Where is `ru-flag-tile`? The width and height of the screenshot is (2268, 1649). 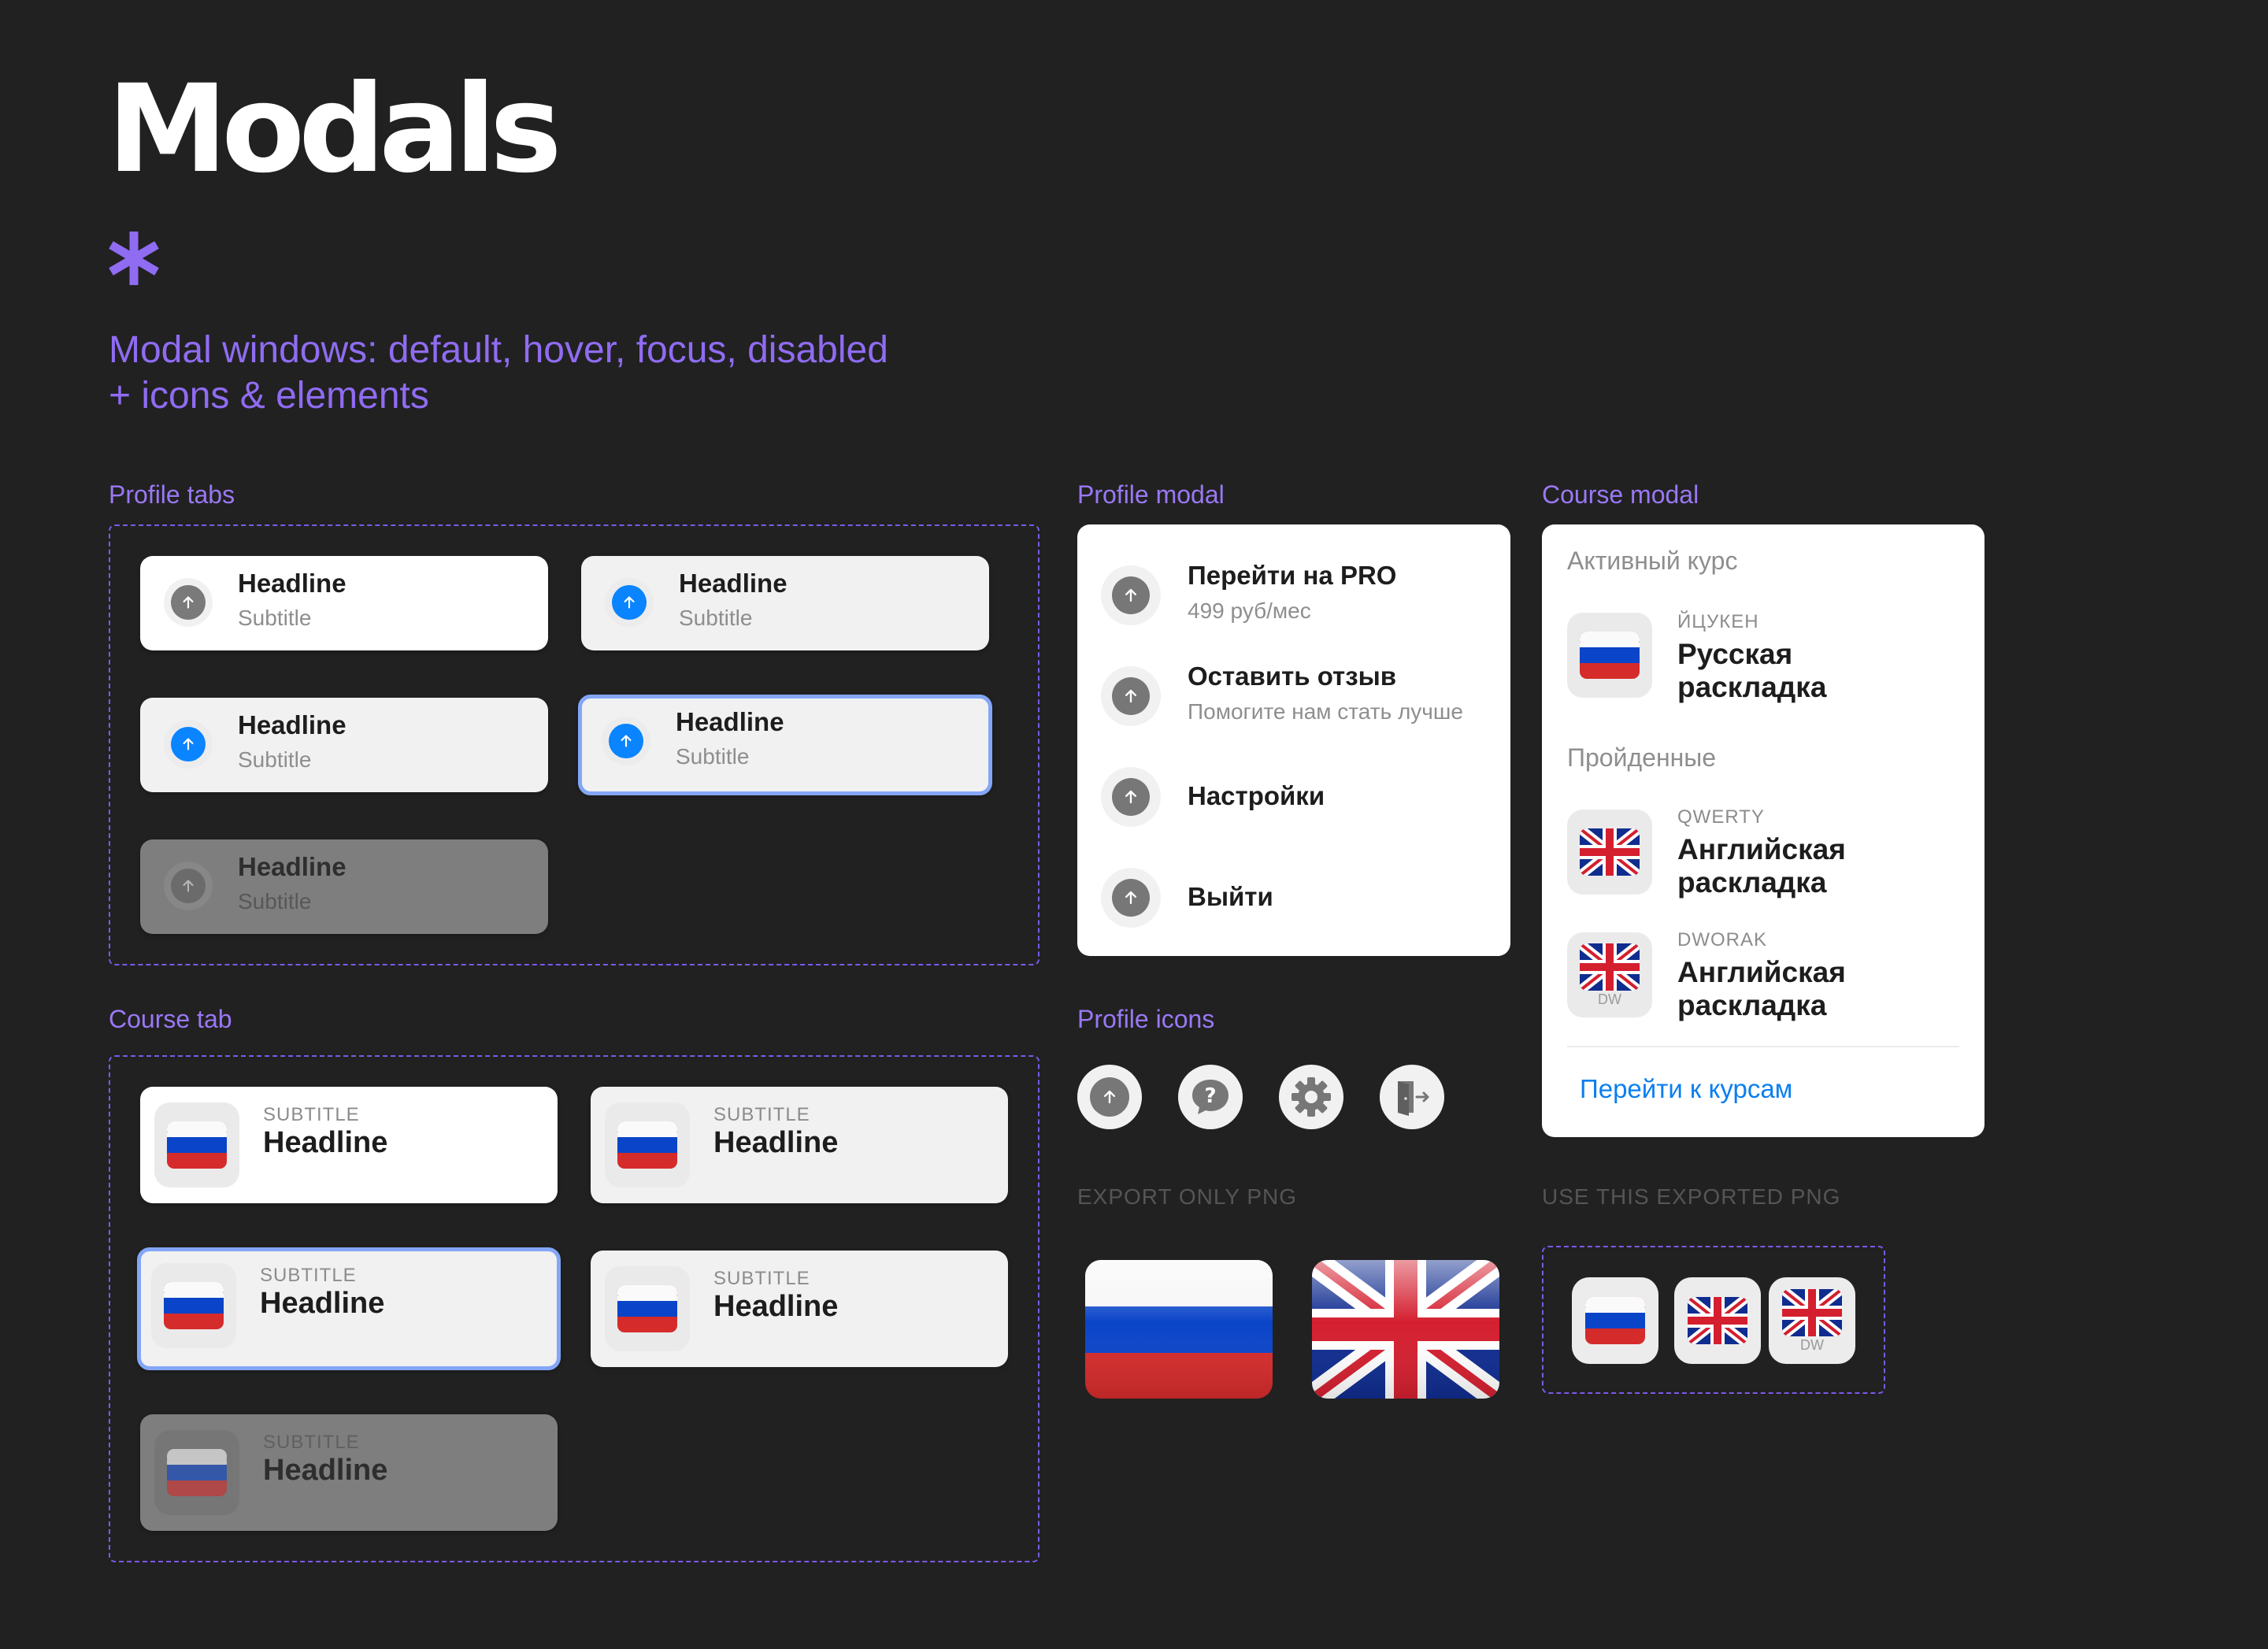 ru-flag-tile is located at coordinates (1615, 1320).